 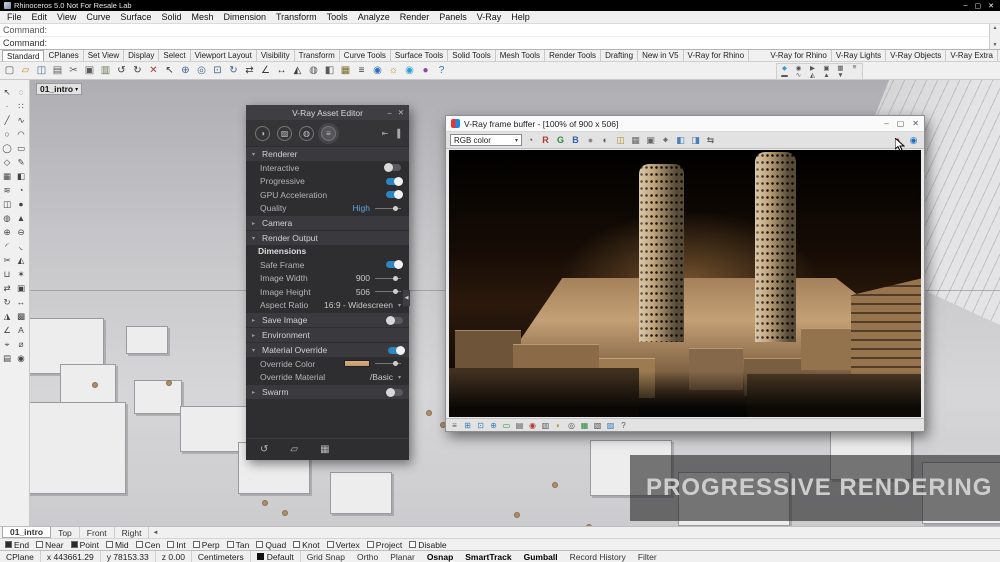 What do you see at coordinates (57, 70) in the screenshot?
I see `print-icon: ▤` at bounding box center [57, 70].